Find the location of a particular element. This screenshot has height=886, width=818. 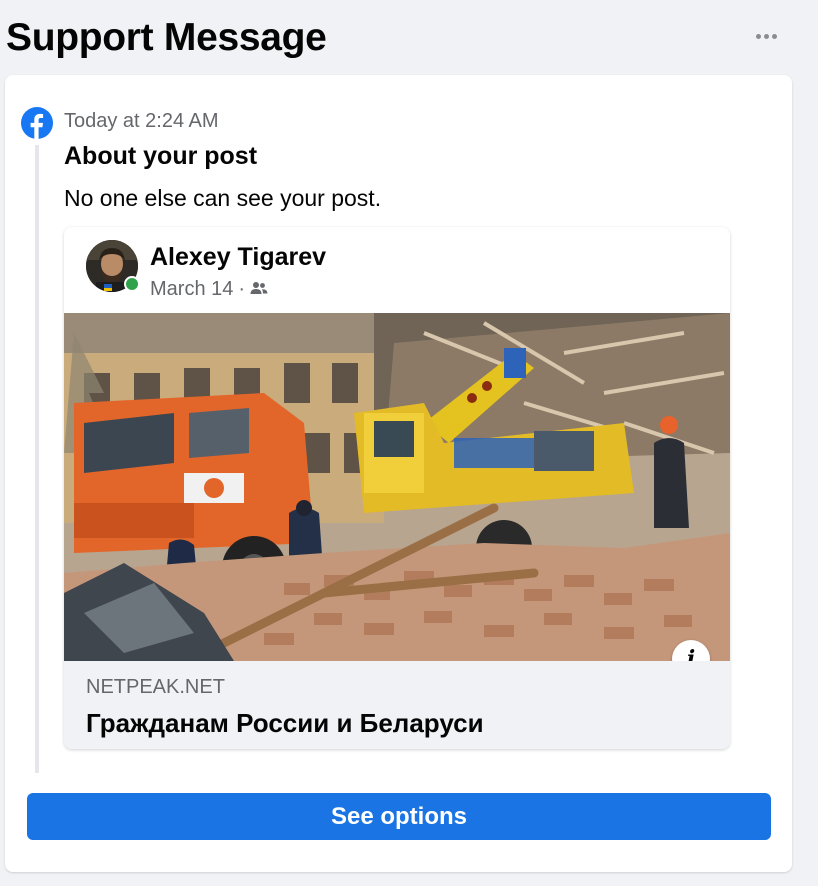

message-title: About your post is located at coordinates (161, 156).